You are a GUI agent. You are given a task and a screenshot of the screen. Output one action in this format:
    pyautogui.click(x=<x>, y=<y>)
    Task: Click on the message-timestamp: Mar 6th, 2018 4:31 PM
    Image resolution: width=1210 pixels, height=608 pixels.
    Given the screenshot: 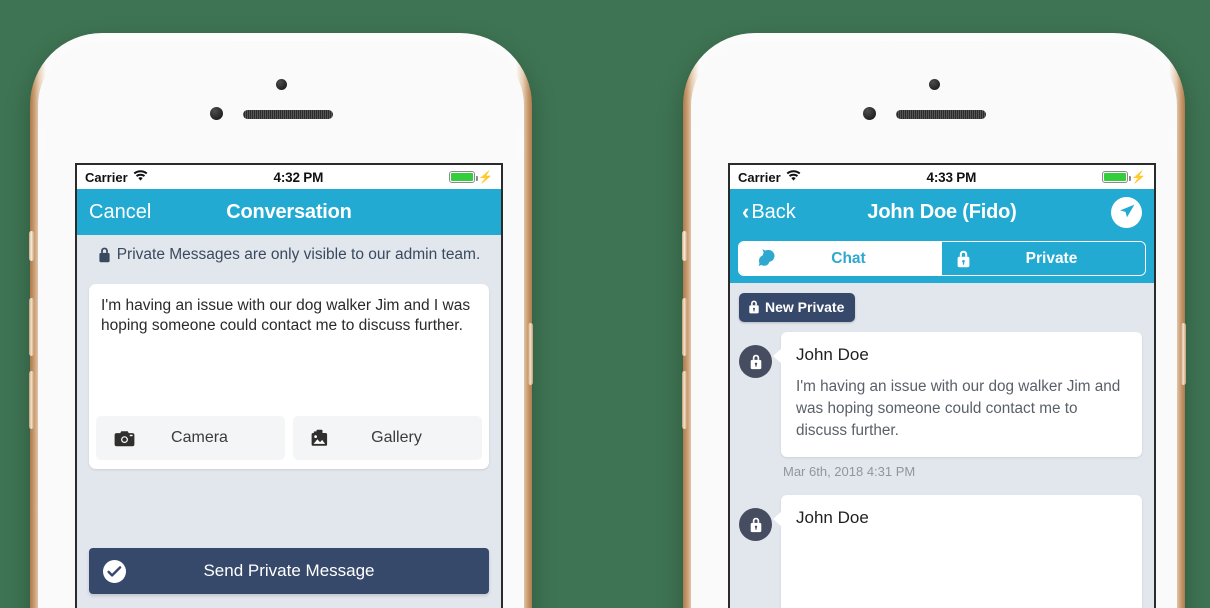 What is the action you would take?
    pyautogui.click(x=849, y=472)
    